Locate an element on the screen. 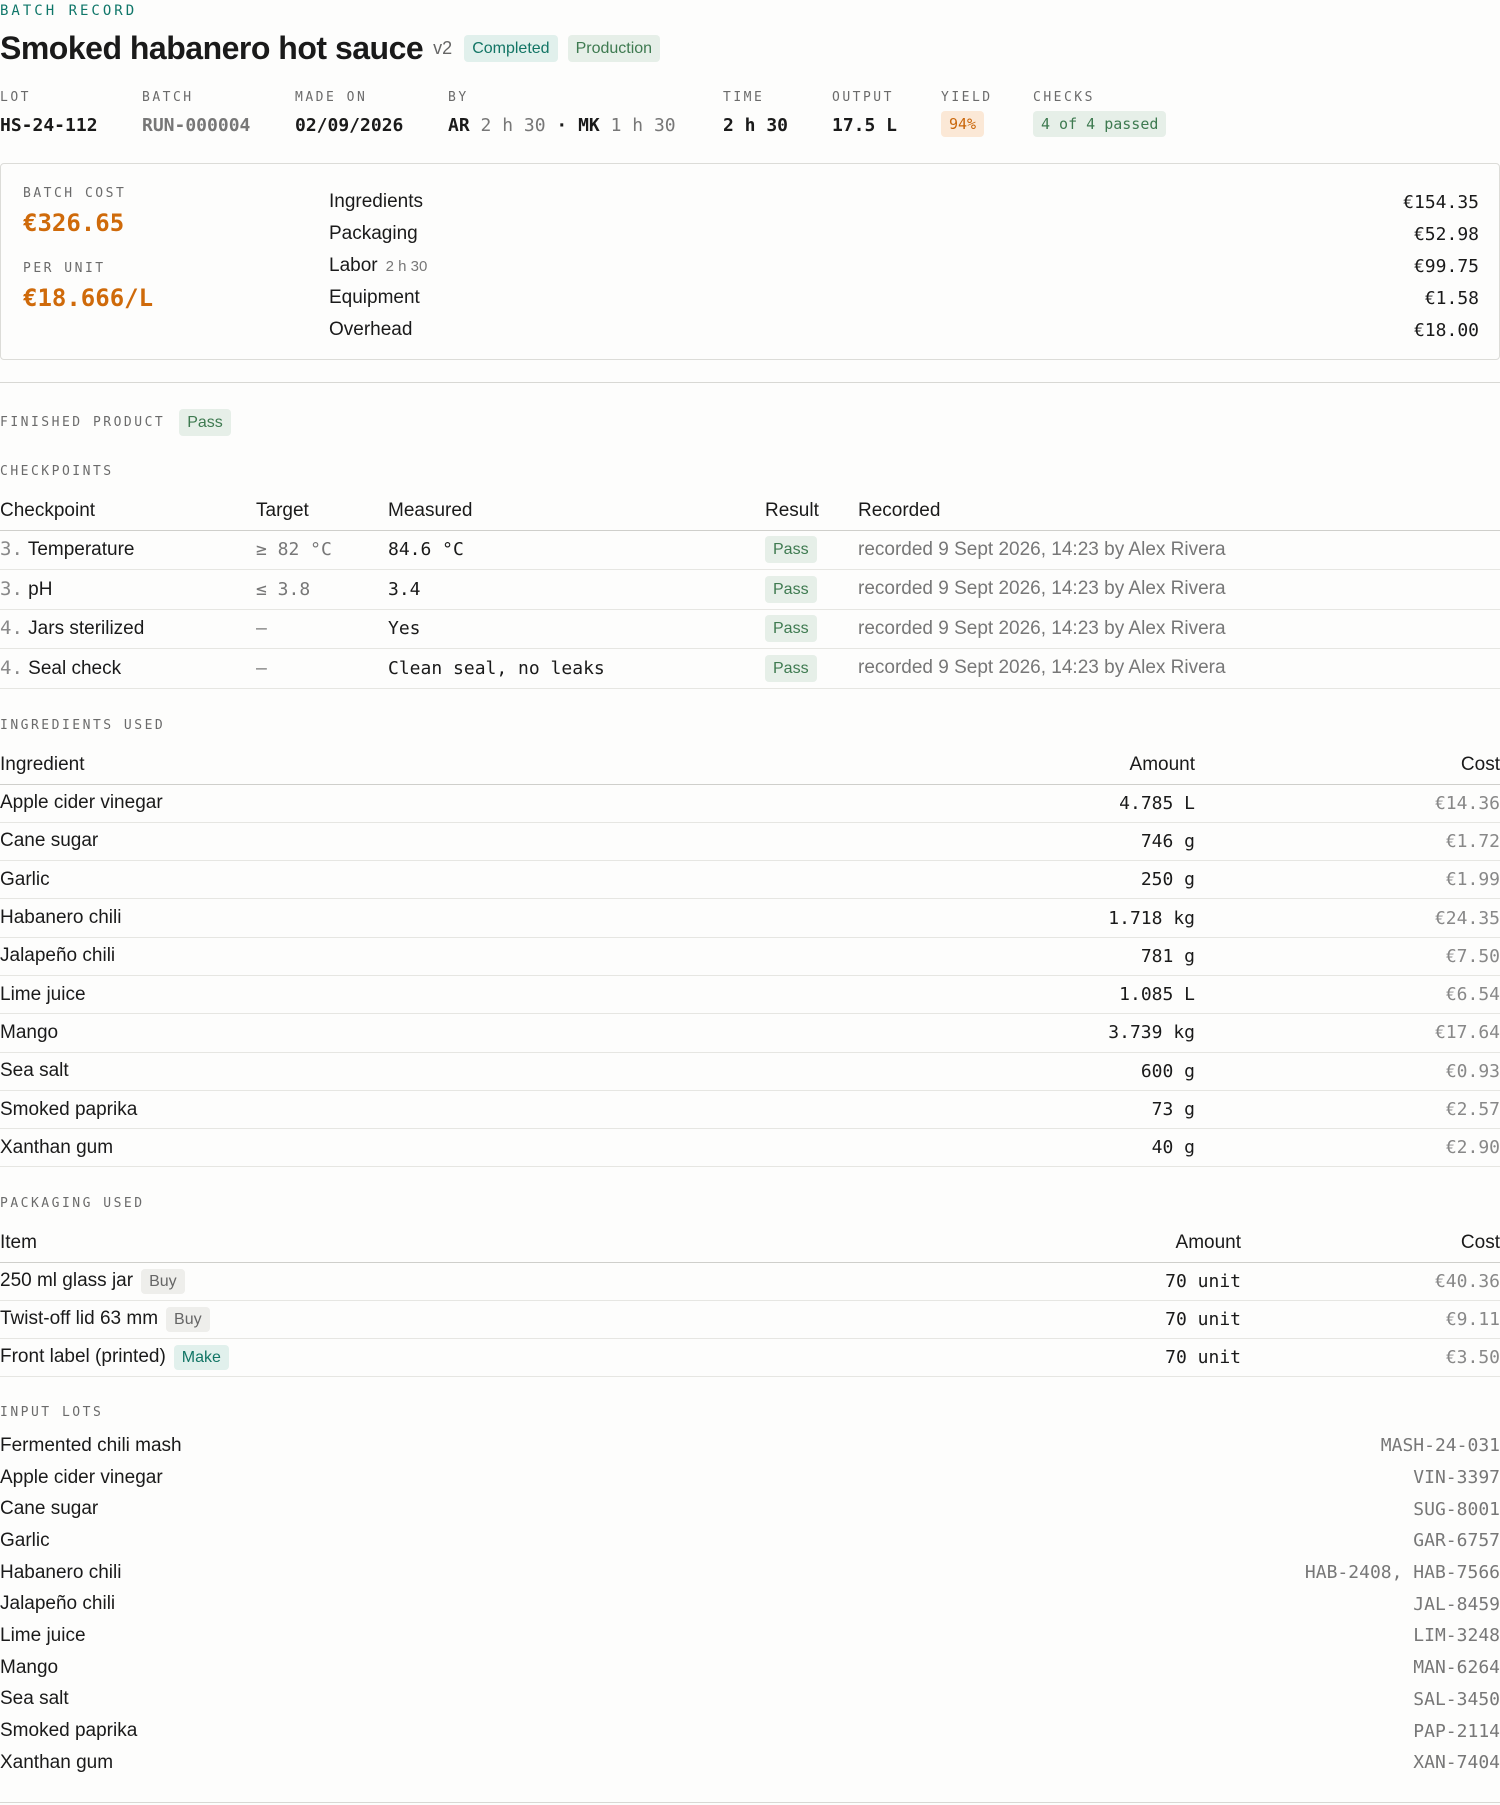 Image resolution: width=1500 pixels, height=1805 pixels. table-row: Apple cider vinegar 4.785 L €14.36 is located at coordinates (750, 803).